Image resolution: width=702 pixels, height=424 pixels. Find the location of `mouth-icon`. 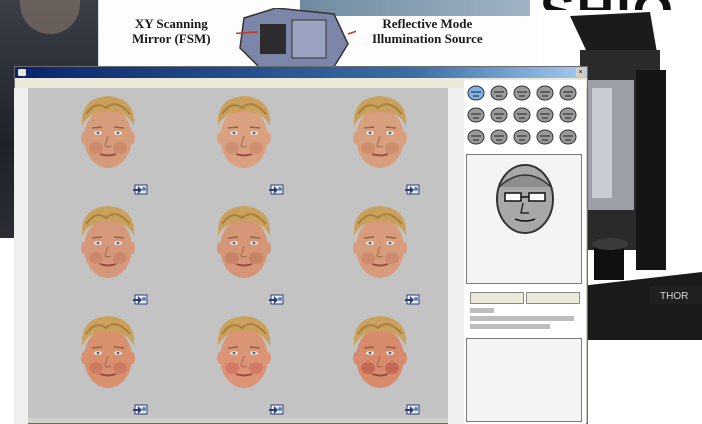

mouth-icon is located at coordinates (476, 115).